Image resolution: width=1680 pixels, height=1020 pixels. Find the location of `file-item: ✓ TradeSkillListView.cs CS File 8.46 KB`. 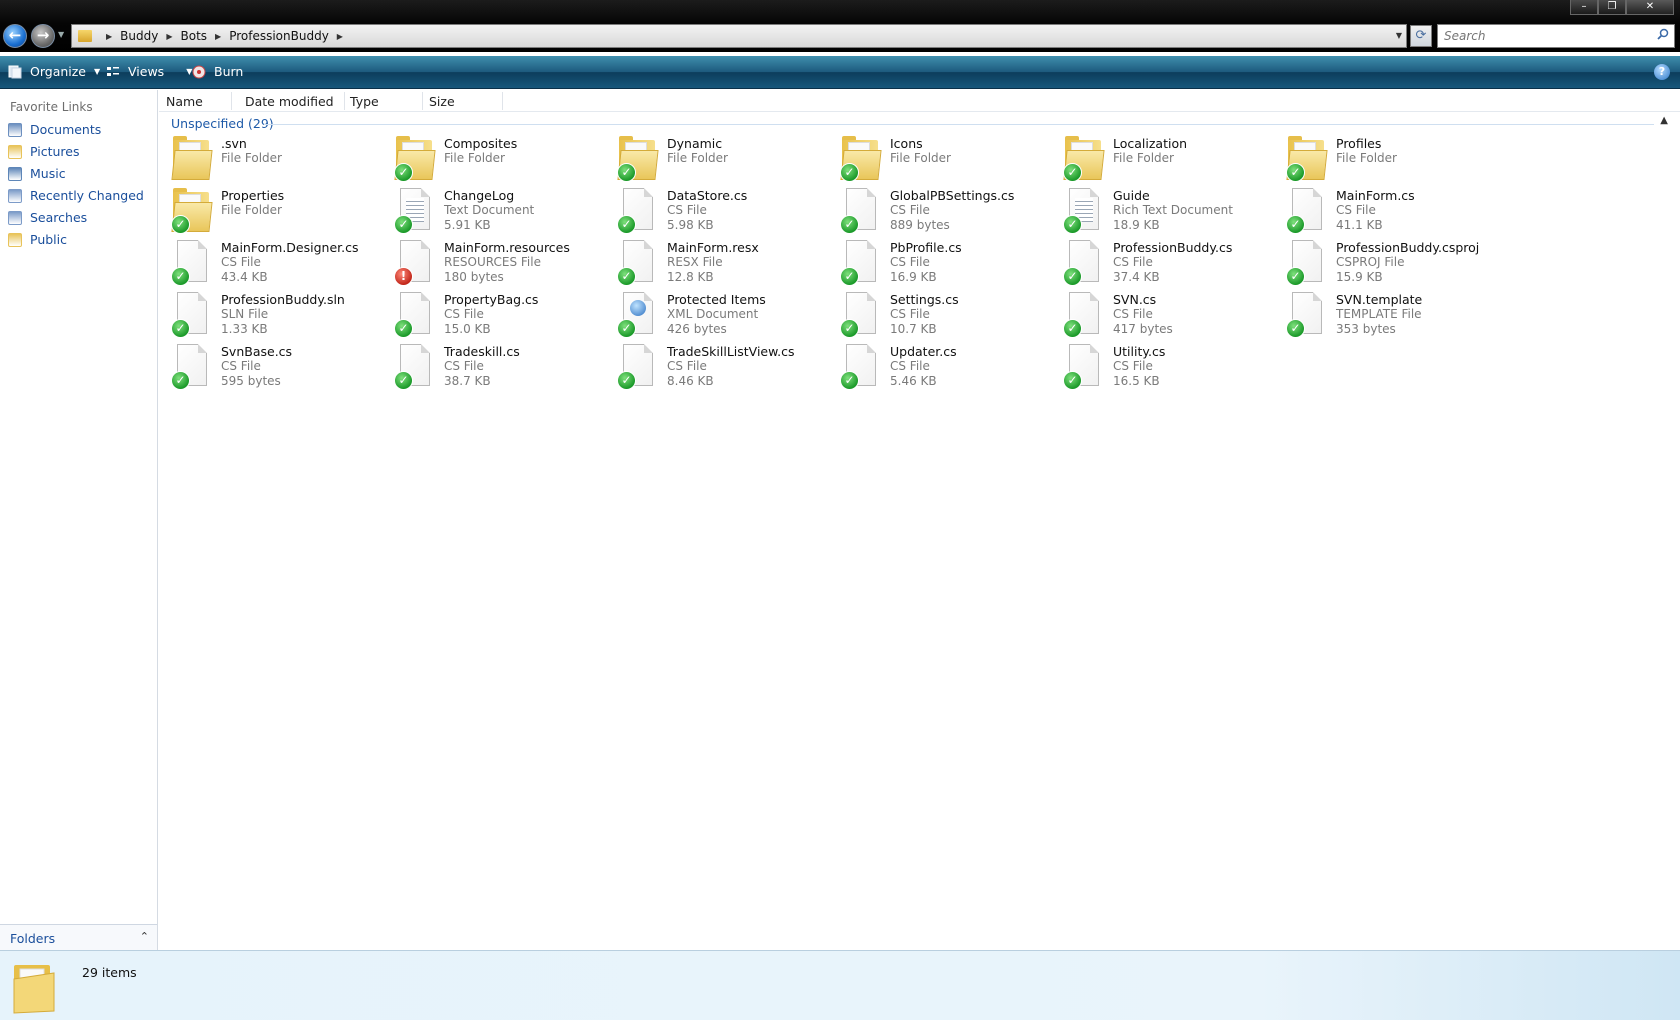

file-item: ✓ TradeSkillListView.cs CS File 8.46 KB is located at coordinates (721, 368).